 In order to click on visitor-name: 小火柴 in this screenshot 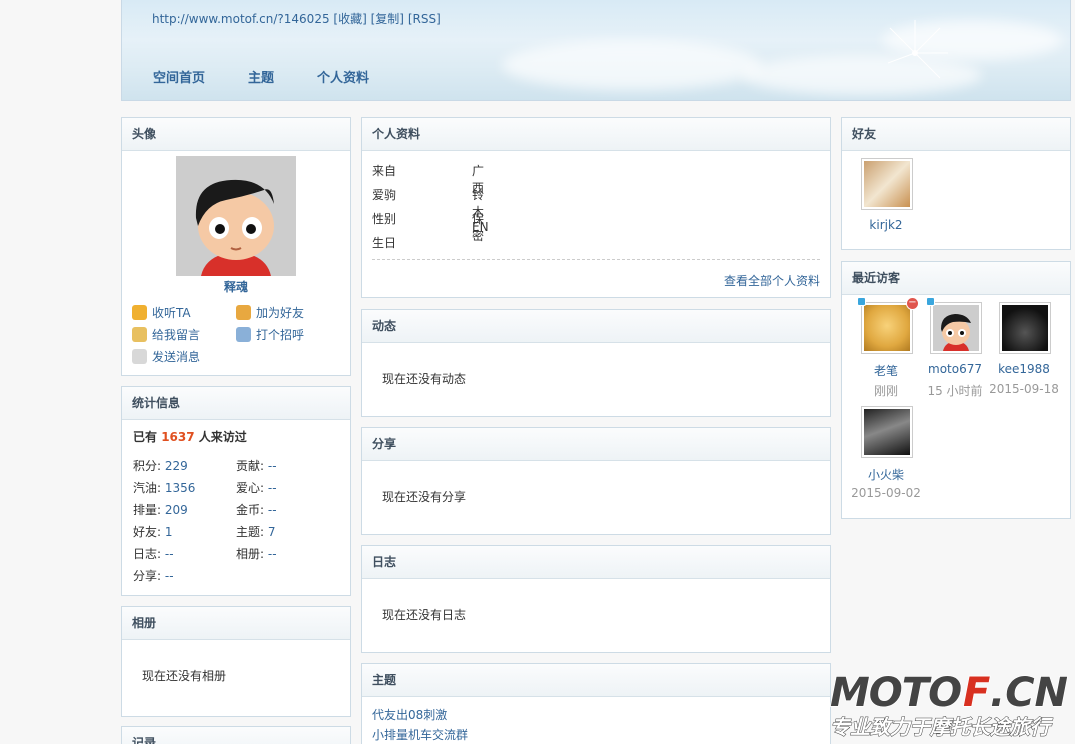, I will do `click(886, 474)`.